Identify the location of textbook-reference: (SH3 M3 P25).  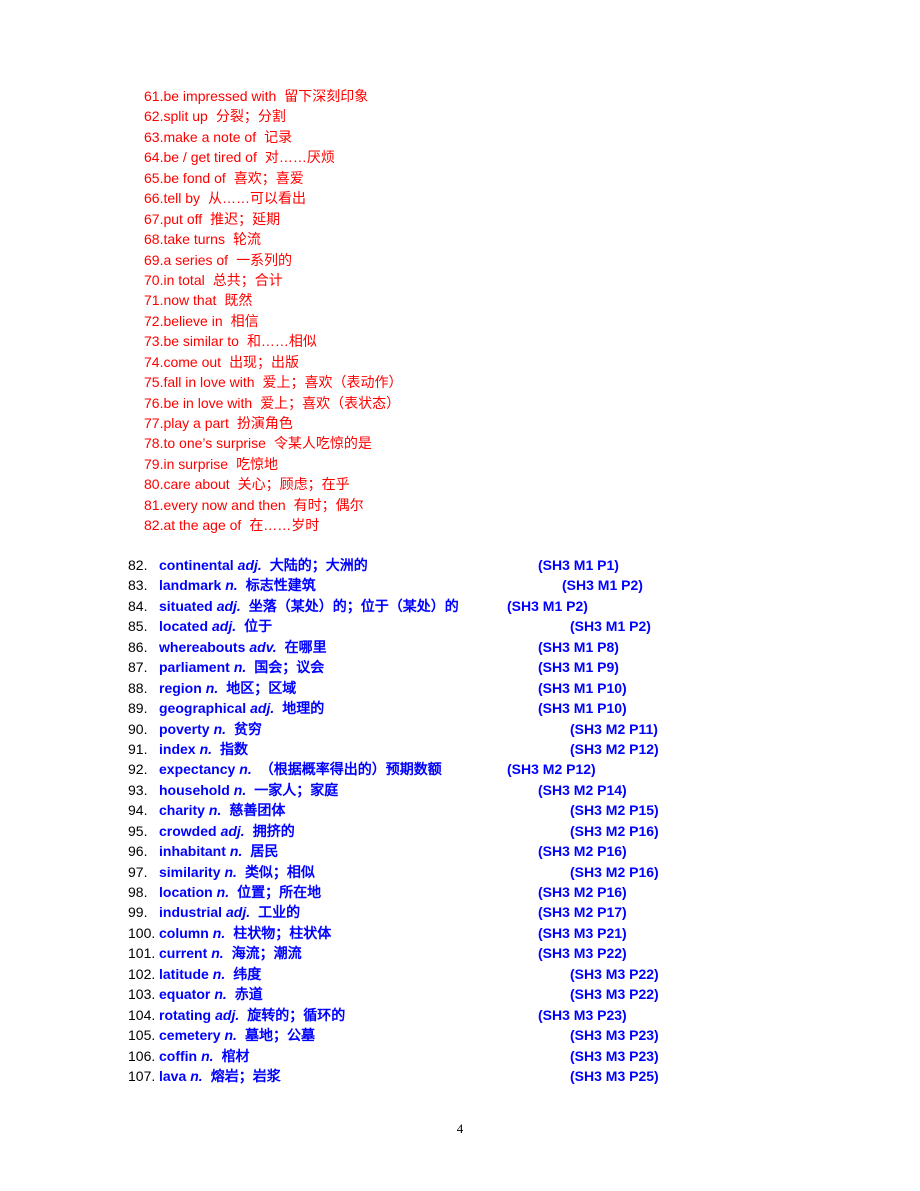
(614, 1075).